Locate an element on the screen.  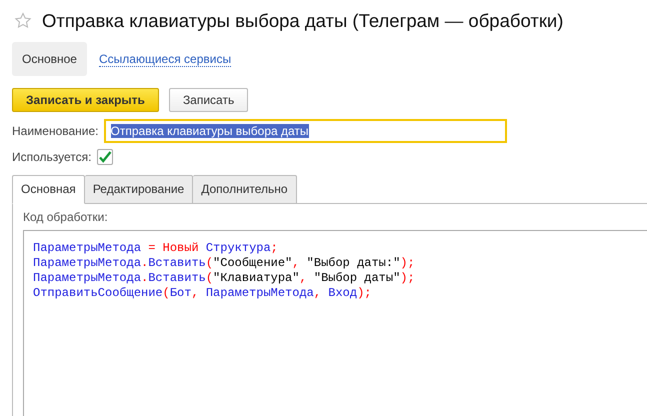
tab: Основная is located at coordinates (48, 189).